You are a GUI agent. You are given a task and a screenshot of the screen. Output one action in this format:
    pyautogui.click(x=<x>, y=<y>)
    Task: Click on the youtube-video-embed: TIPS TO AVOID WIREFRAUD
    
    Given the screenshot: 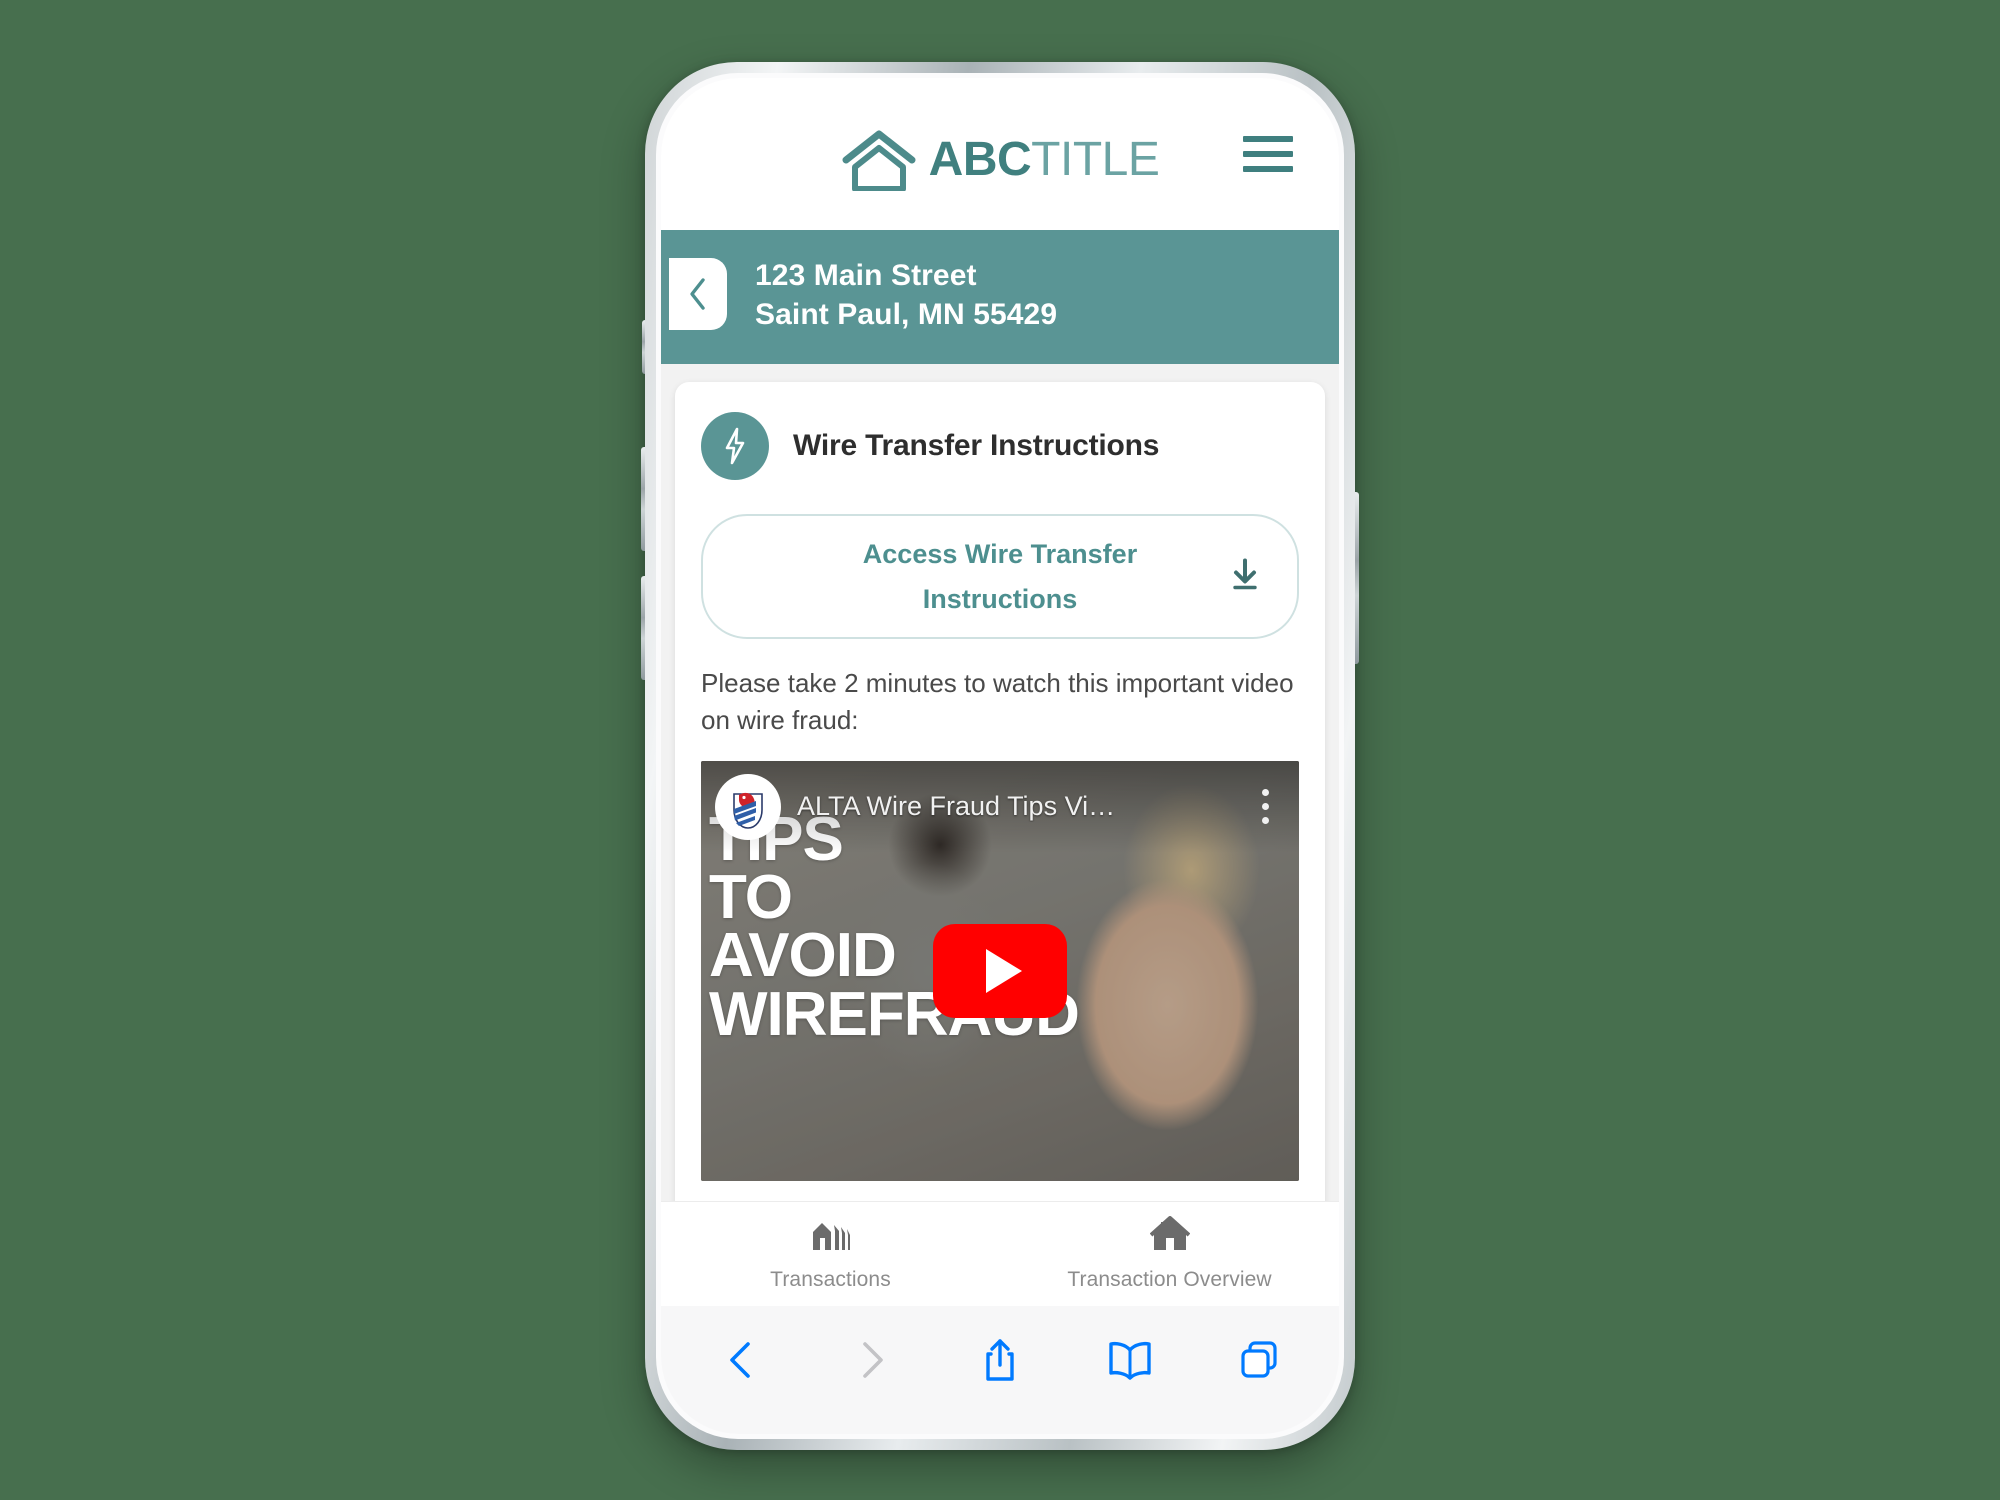 What is the action you would take?
    pyautogui.click(x=1000, y=970)
    